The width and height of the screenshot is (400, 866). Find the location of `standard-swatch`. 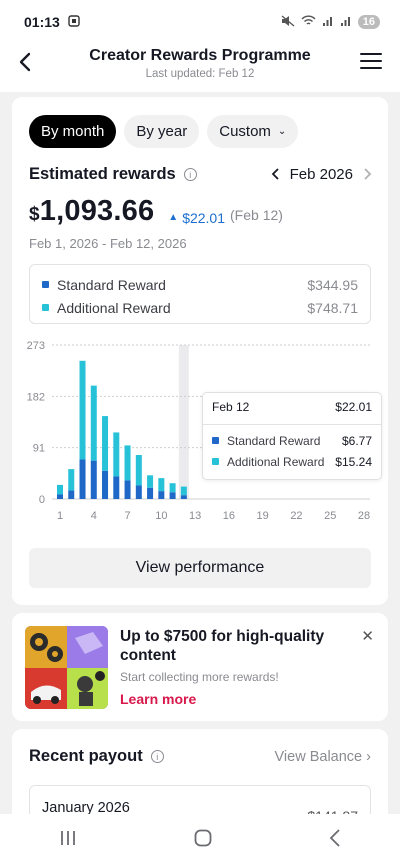

standard-swatch is located at coordinates (45, 284).